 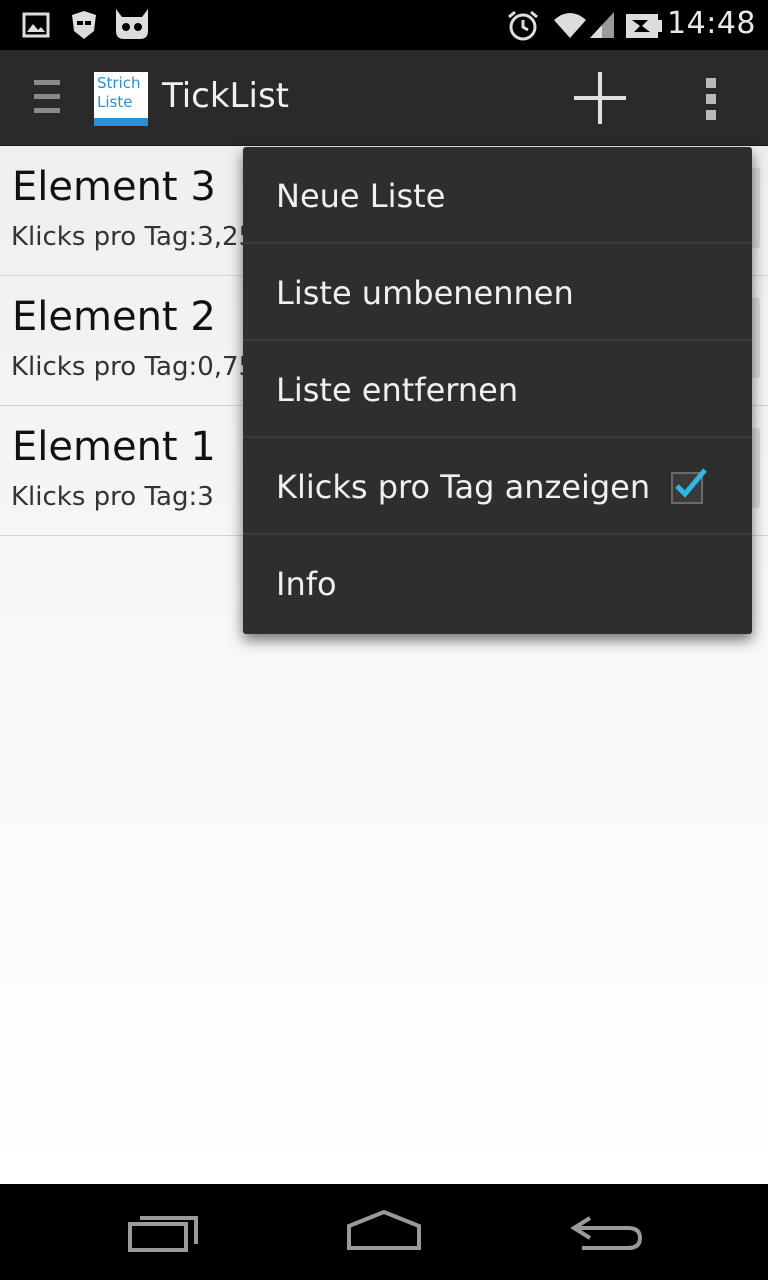 I want to click on status-bar: 14:48, so click(x=384, y=25).